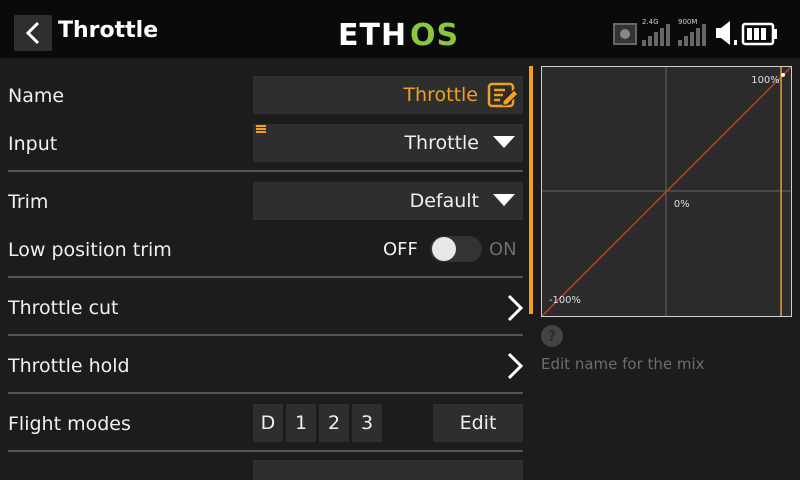 The image size is (800, 480). What do you see at coordinates (565, 300) in the screenshot?
I see `graph-label-bottom-left: -100%` at bounding box center [565, 300].